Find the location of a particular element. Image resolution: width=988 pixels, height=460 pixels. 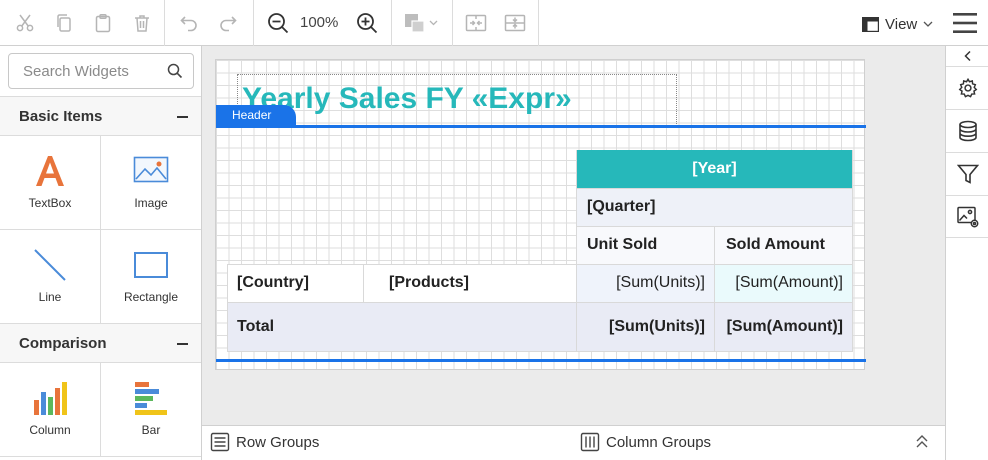

image-manager-button is located at coordinates (967, 216).